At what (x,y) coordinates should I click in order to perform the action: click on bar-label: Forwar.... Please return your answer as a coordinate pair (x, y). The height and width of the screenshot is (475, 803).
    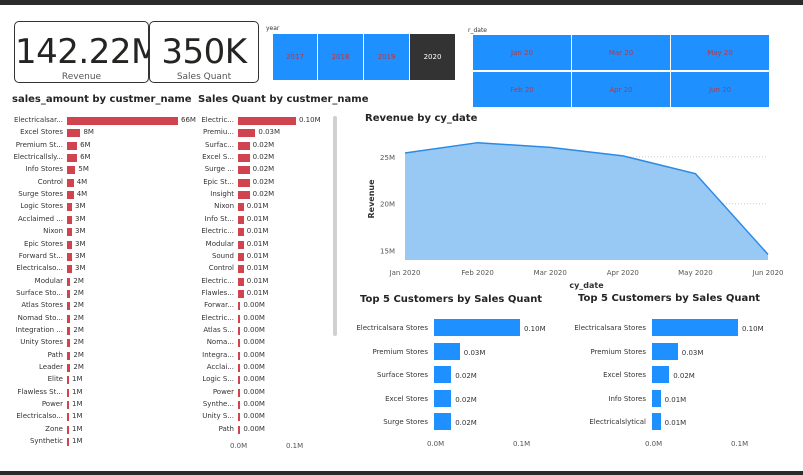
    Looking at the image, I should click on (219, 305).